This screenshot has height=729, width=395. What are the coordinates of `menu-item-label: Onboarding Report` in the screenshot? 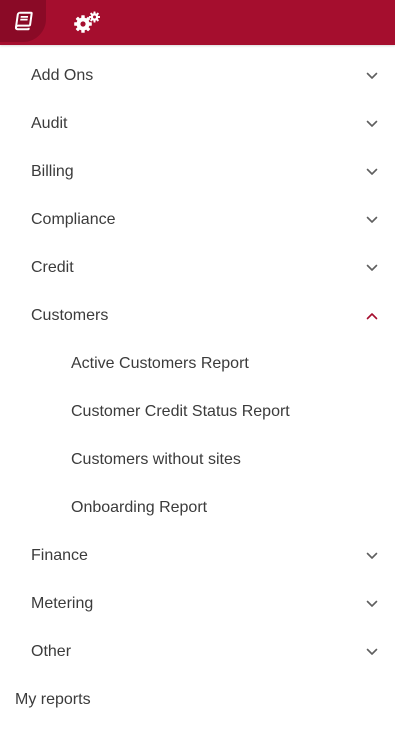 It's located at (139, 507).